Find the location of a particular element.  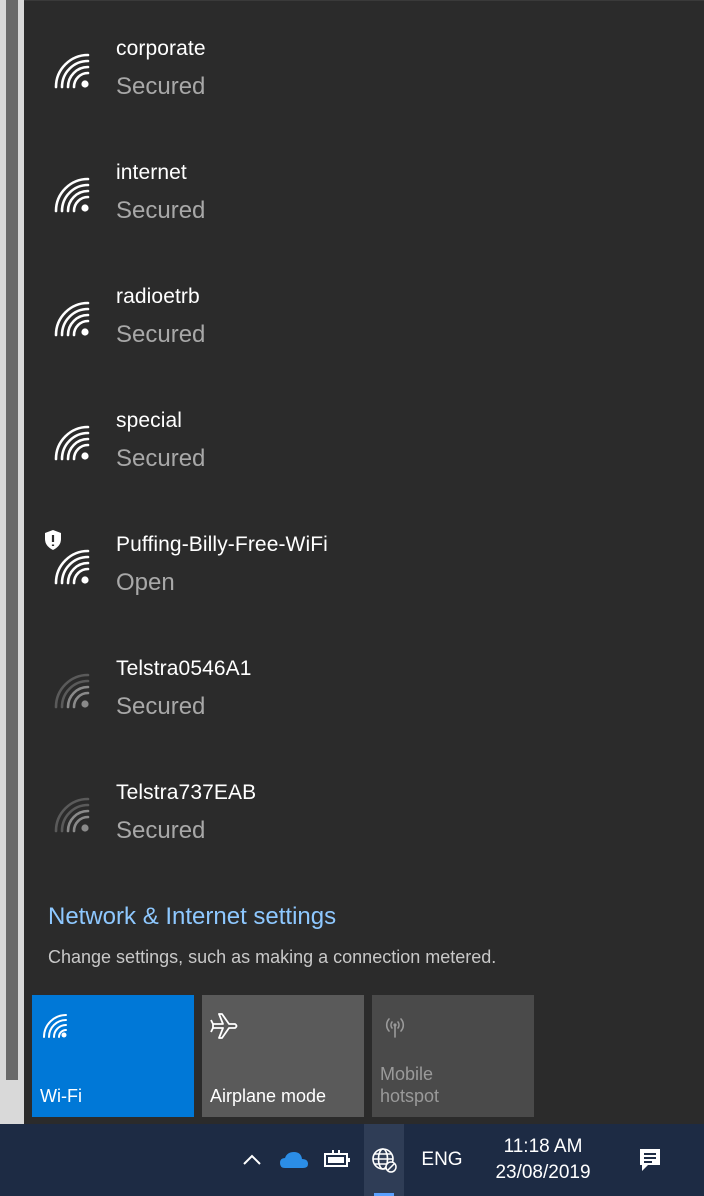

network-item: radioetrb Secured is located at coordinates (364, 329).